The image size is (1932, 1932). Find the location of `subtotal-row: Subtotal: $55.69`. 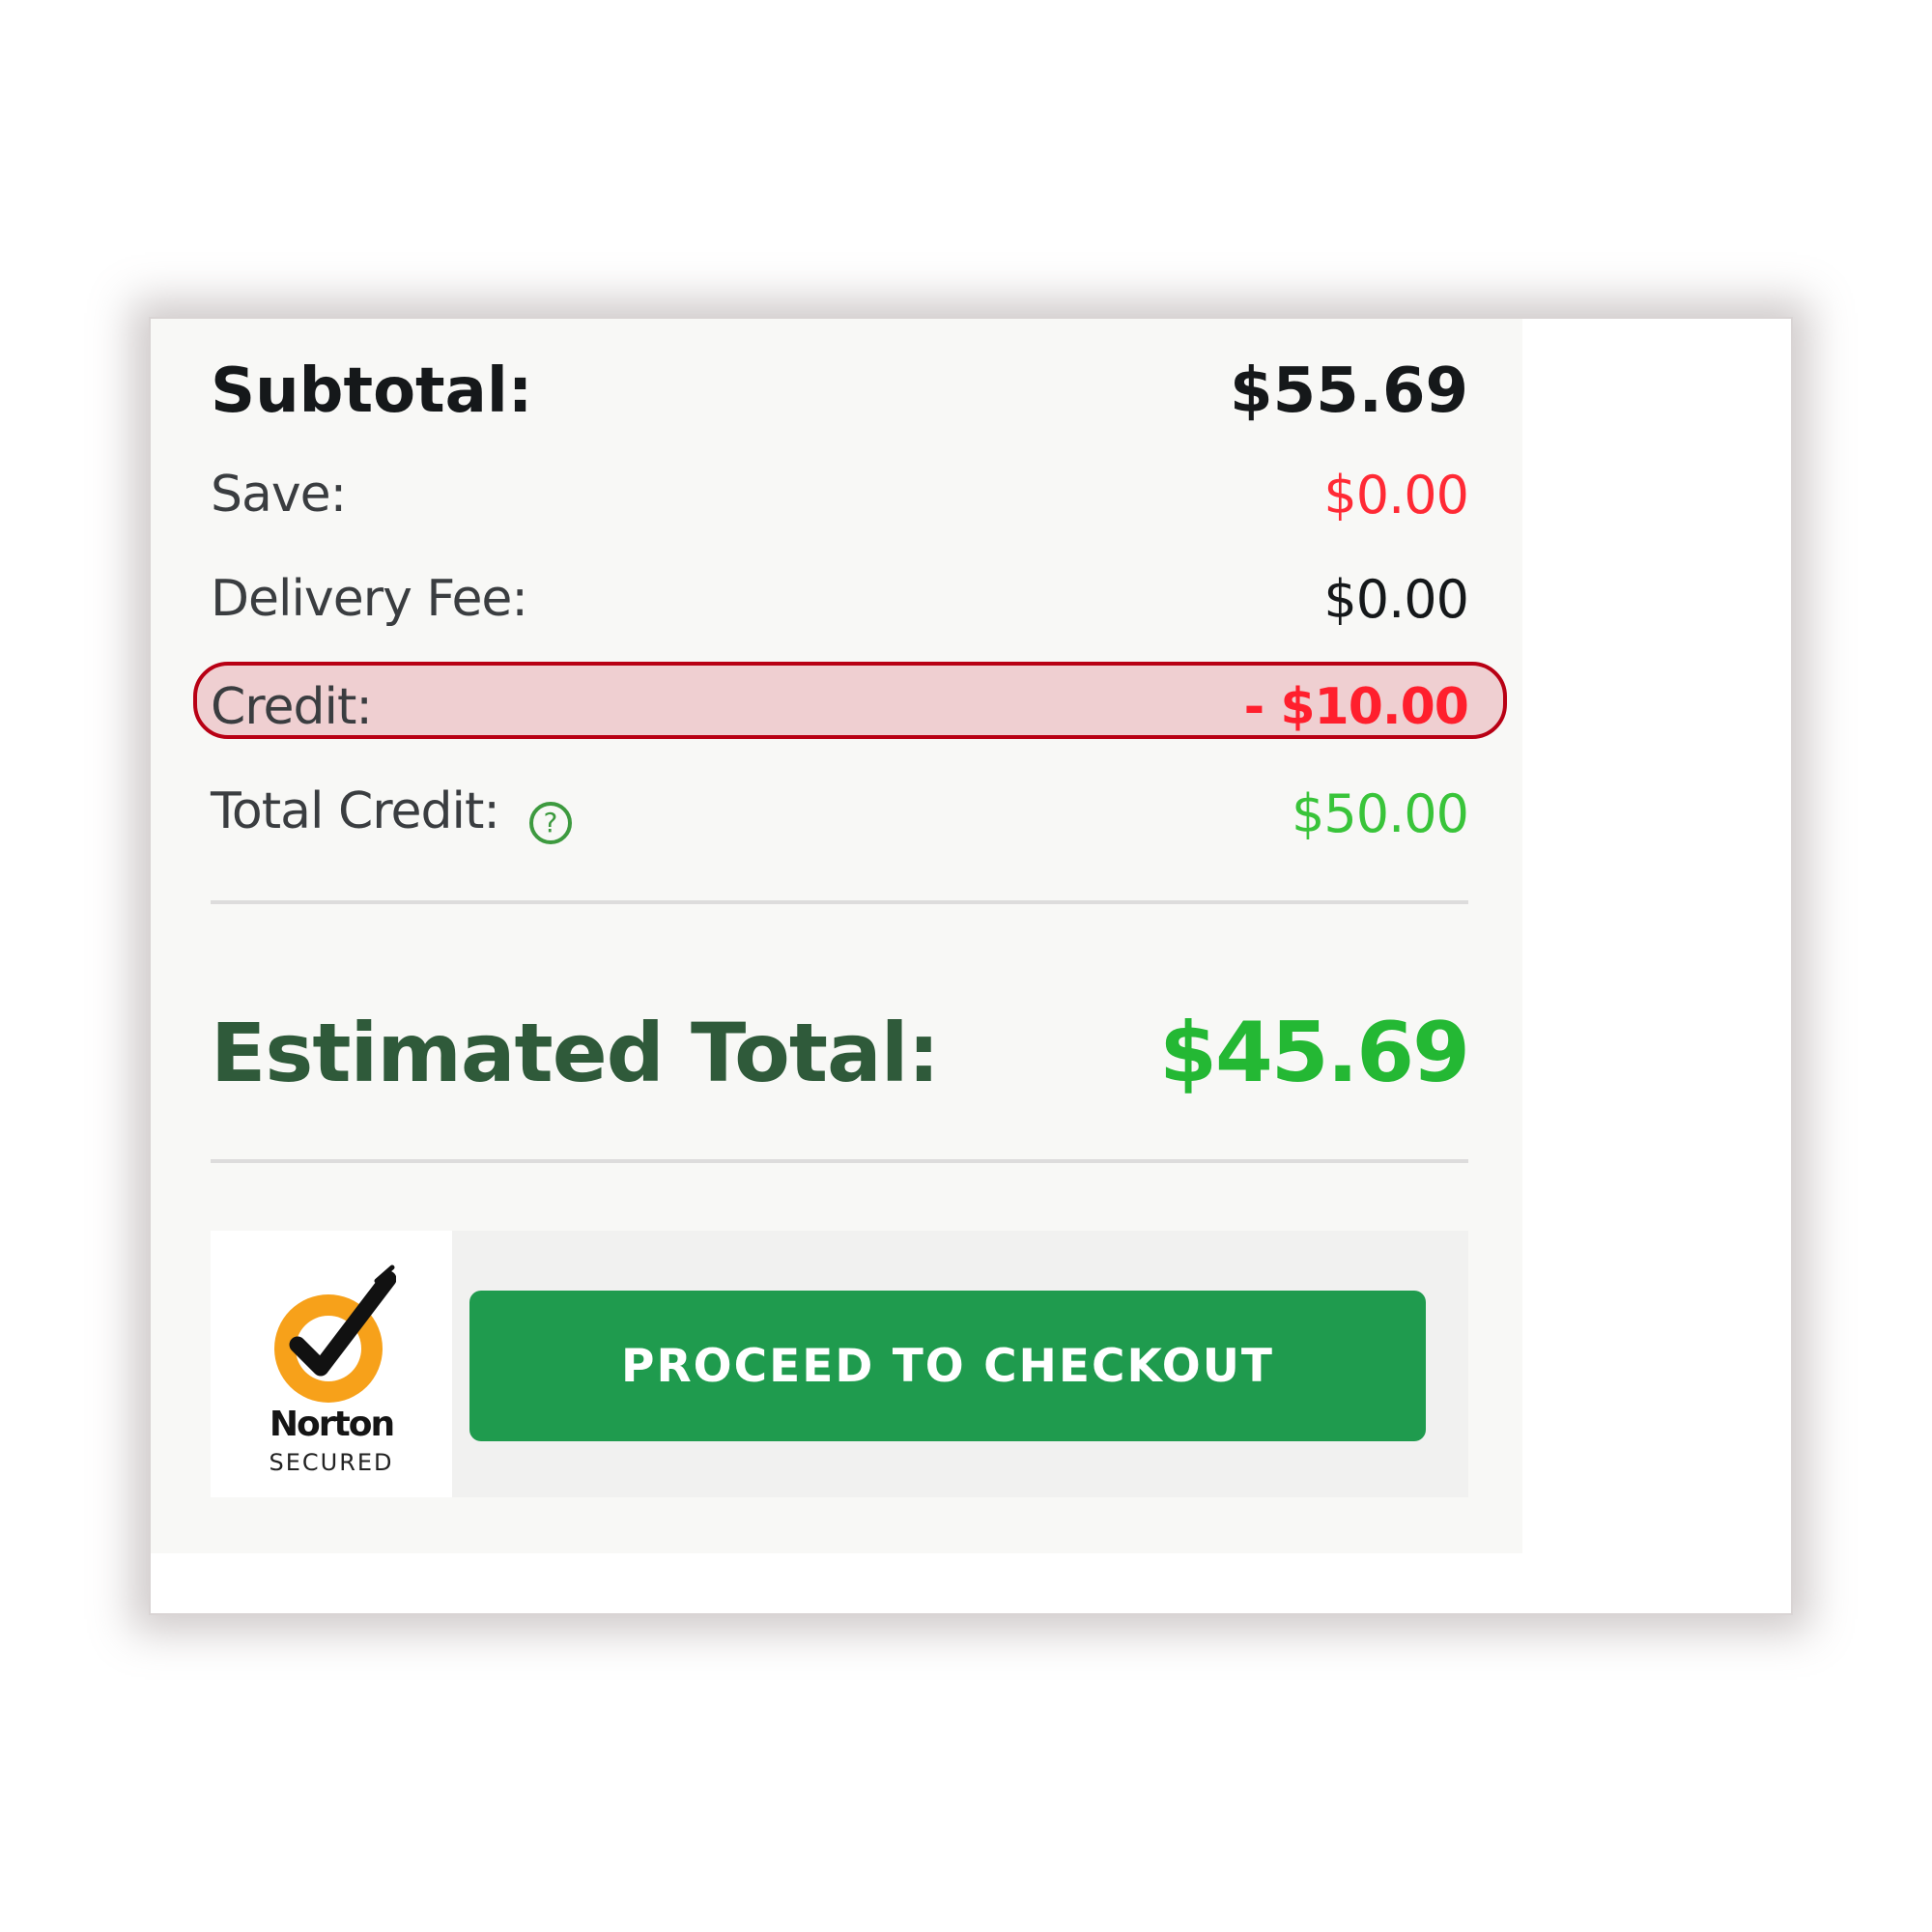

subtotal-row: Subtotal: $55.69 is located at coordinates (839, 391).